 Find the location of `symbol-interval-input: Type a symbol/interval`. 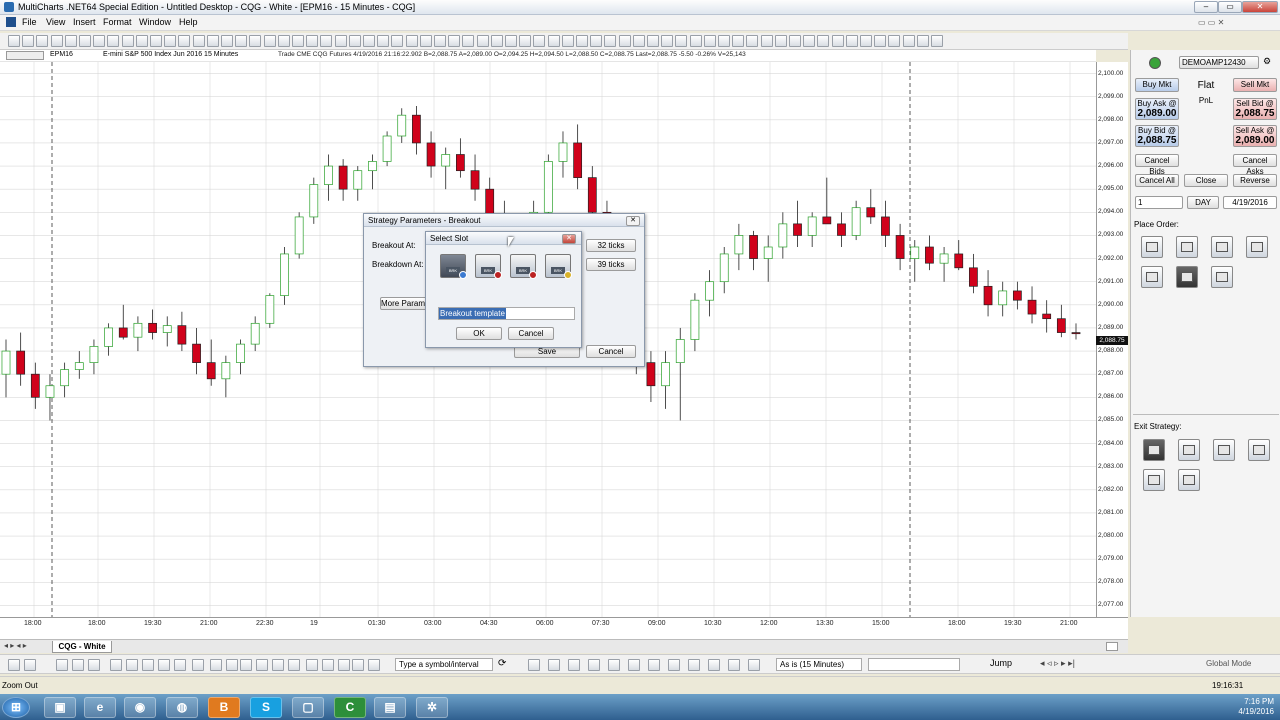

symbol-interval-input: Type a symbol/interval is located at coordinates (444, 664).